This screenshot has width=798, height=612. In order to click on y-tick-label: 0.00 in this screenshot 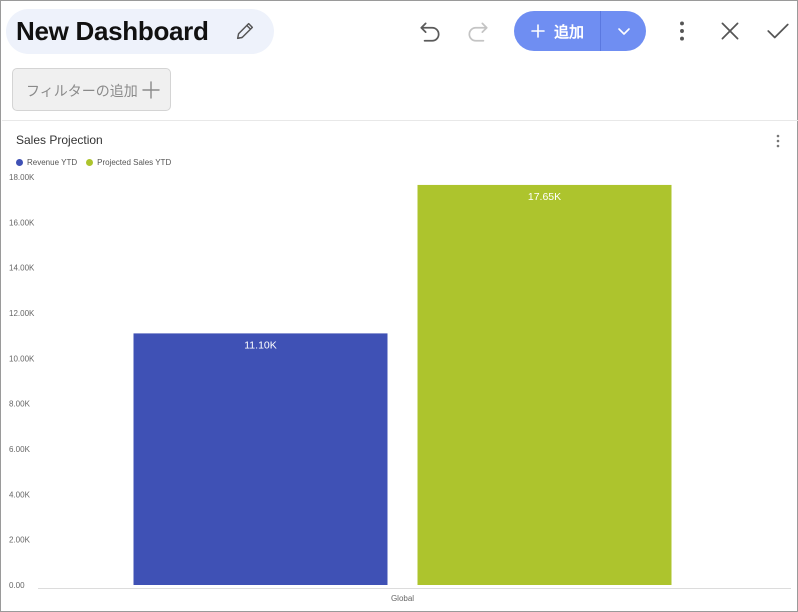, I will do `click(17, 585)`.